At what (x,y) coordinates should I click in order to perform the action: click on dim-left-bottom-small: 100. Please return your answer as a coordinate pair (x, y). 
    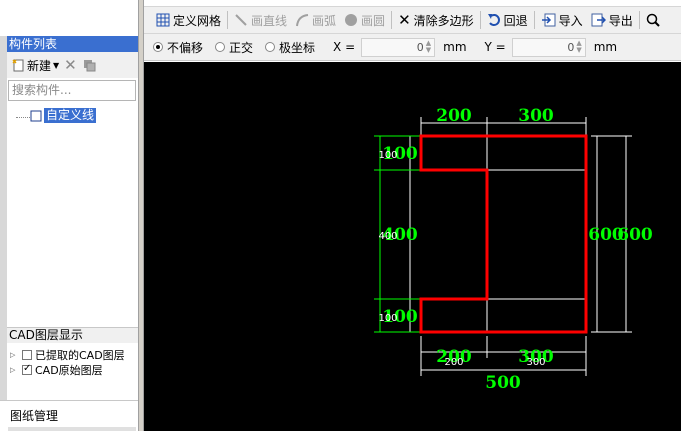
    Looking at the image, I should click on (387, 318).